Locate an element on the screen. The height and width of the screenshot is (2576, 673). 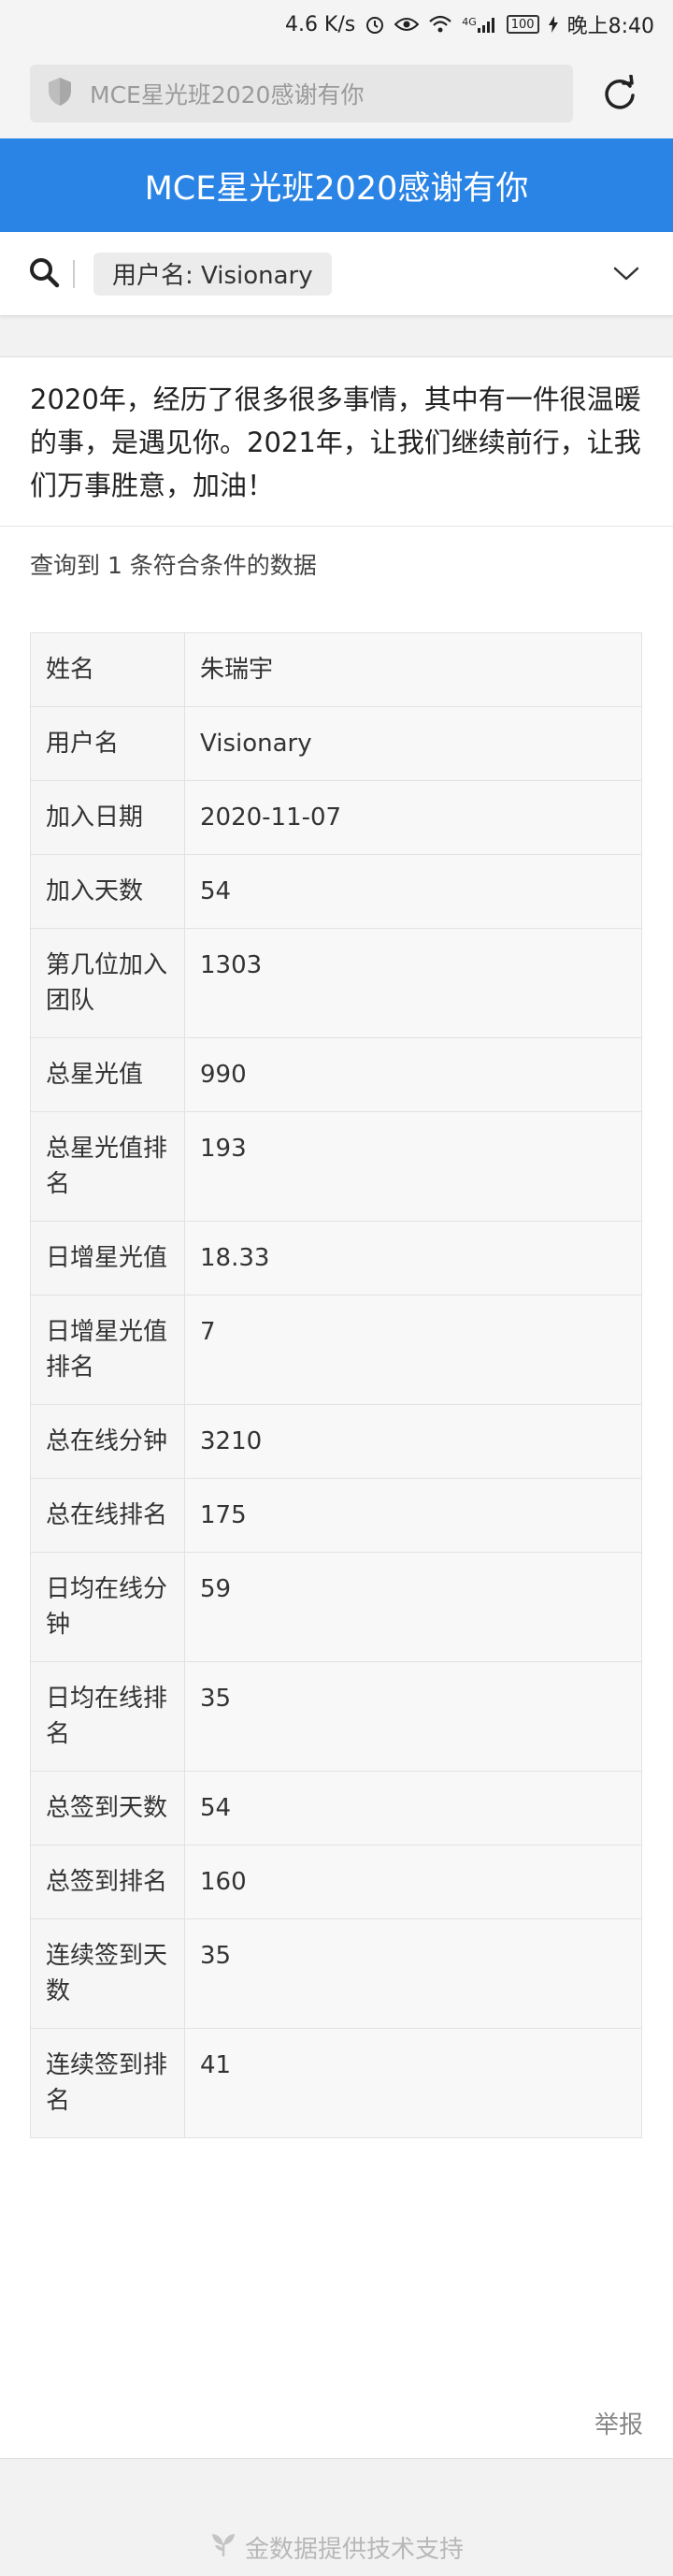
row-label: 用户名 is located at coordinates (107, 743).